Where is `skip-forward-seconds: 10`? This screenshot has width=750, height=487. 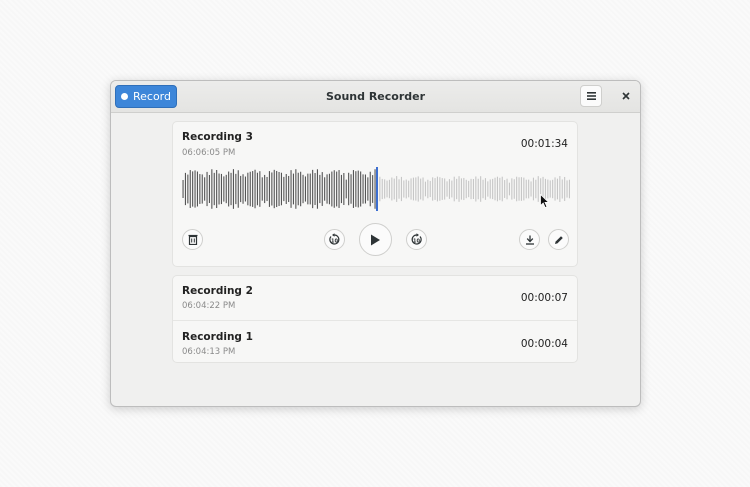
skip-forward-seconds: 10 is located at coordinates (416, 242).